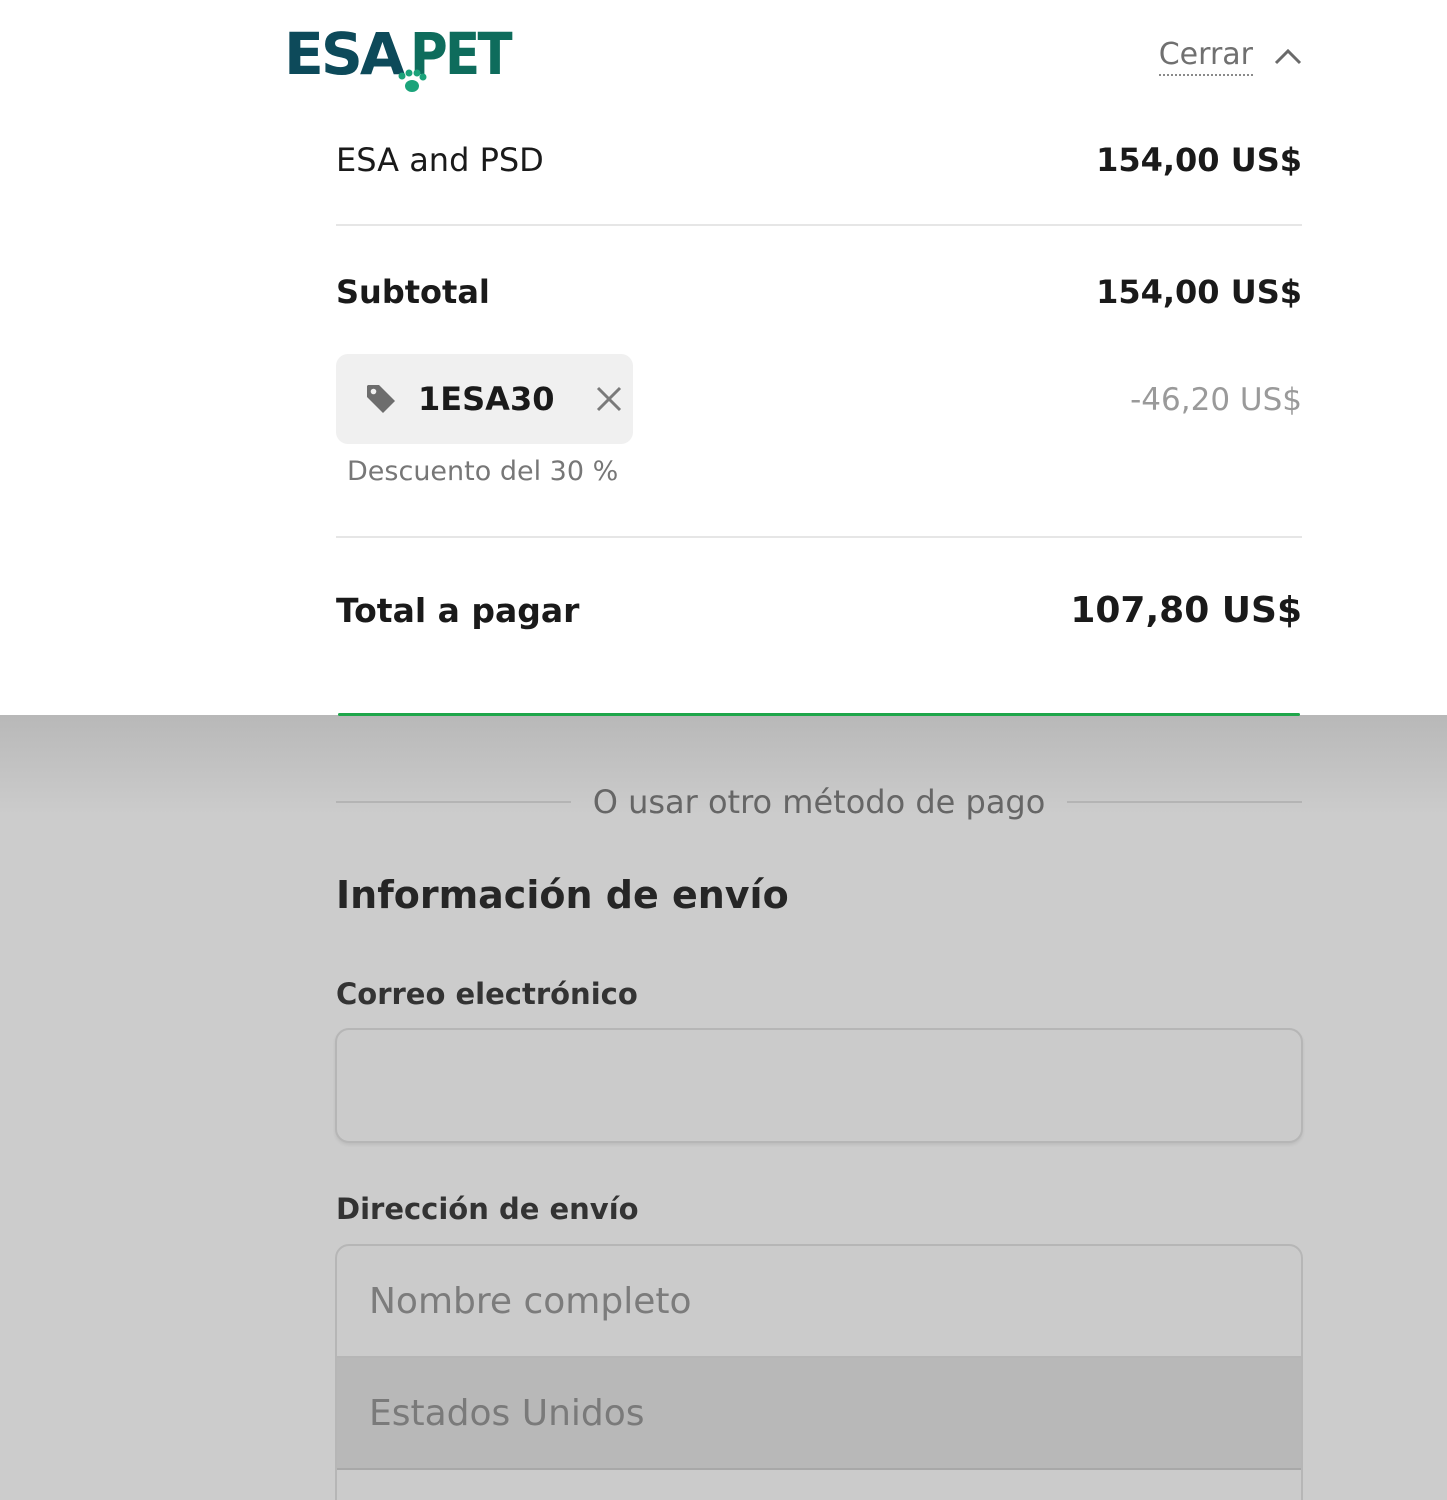 The height and width of the screenshot is (1500, 1447). What do you see at coordinates (819, 1302) in the screenshot?
I see `full-name-field` at bounding box center [819, 1302].